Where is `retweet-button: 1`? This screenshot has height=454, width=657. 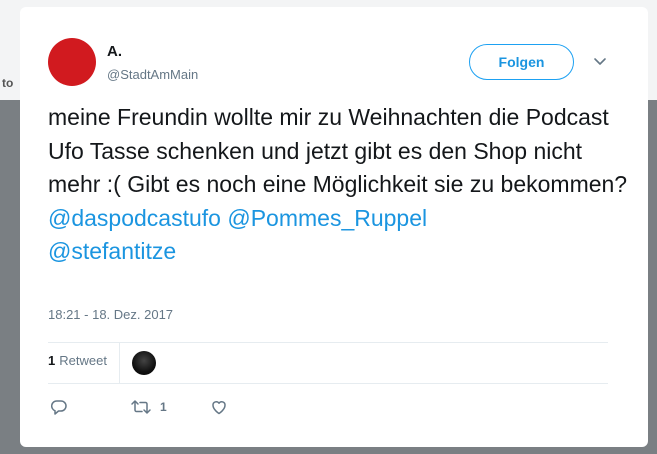
retweet-button: 1 is located at coordinates (148, 407).